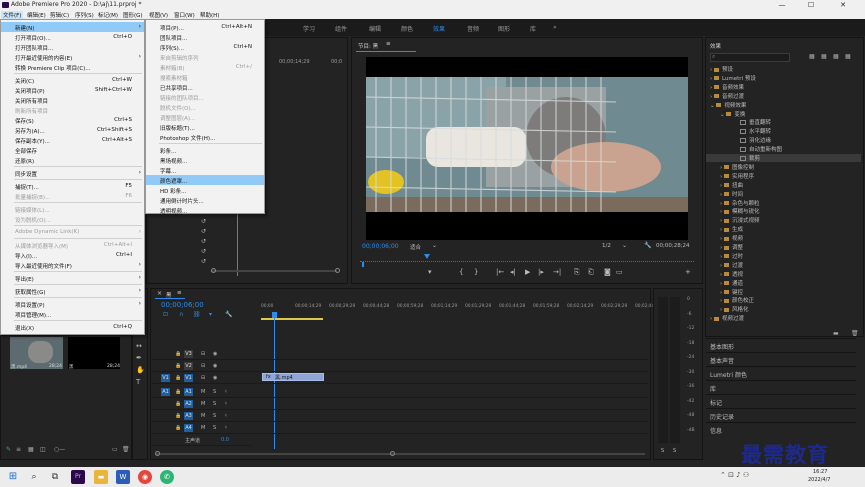  I want to click on program-playhead, so click(427, 256).